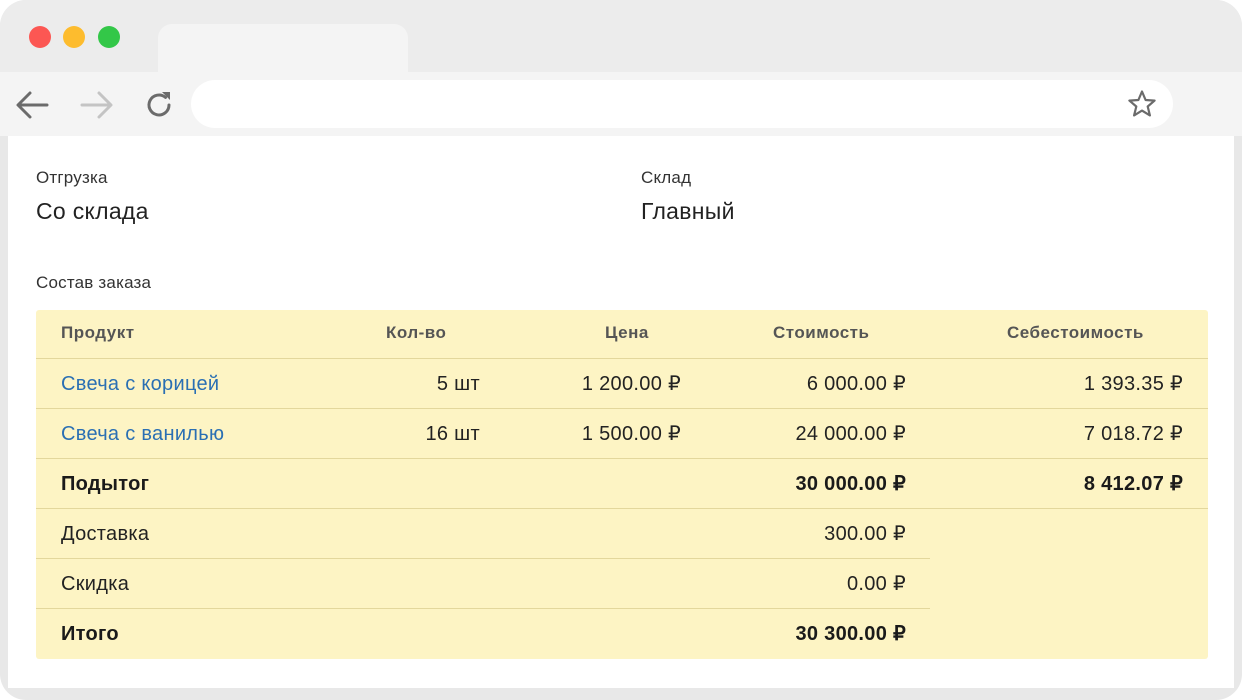  I want to click on reload-button, so click(159, 105).